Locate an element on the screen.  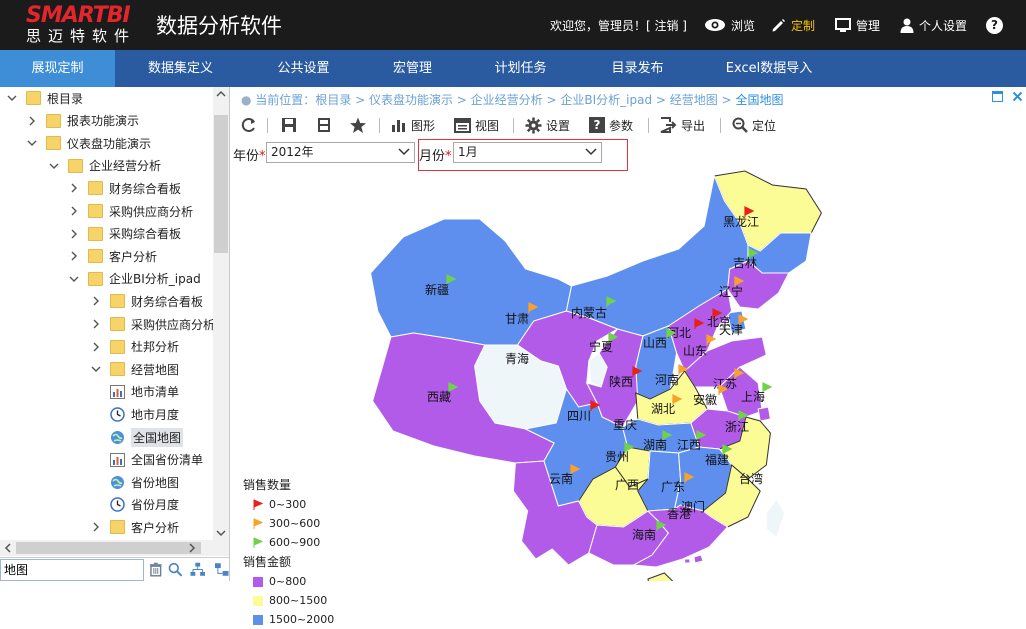
tree-item: 地市月度 is located at coordinates (144, 414).